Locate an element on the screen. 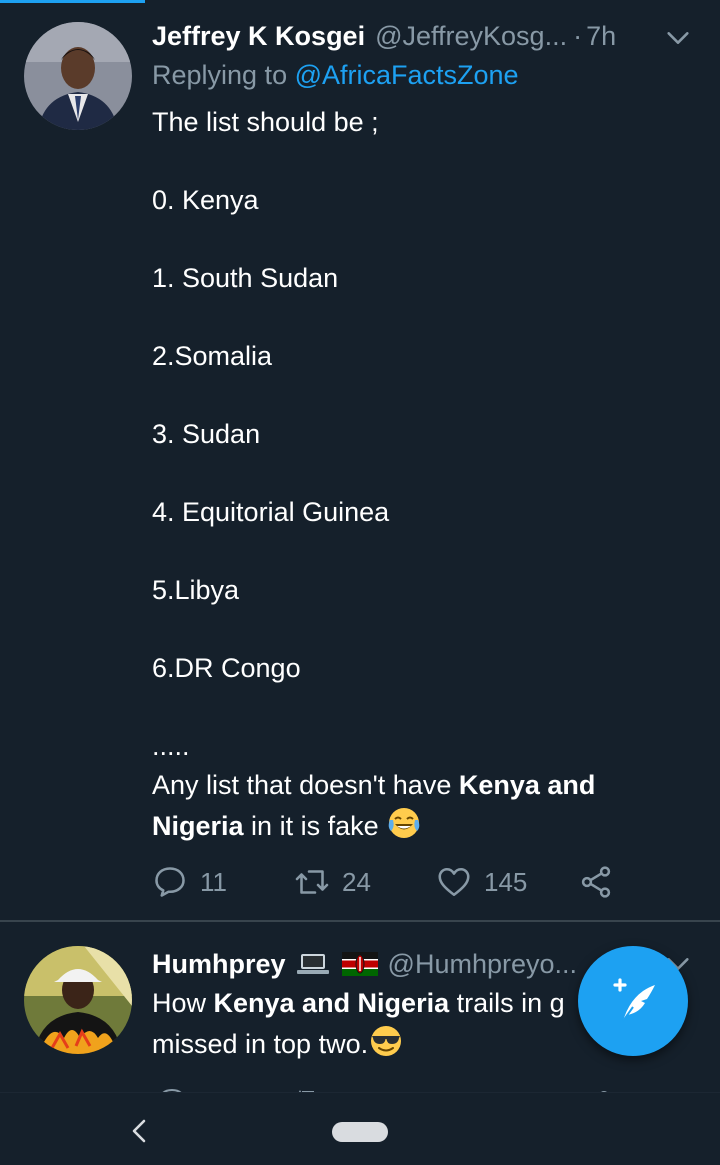  smiling-face-with-sunglasses-icon is located at coordinates (386, 1041).